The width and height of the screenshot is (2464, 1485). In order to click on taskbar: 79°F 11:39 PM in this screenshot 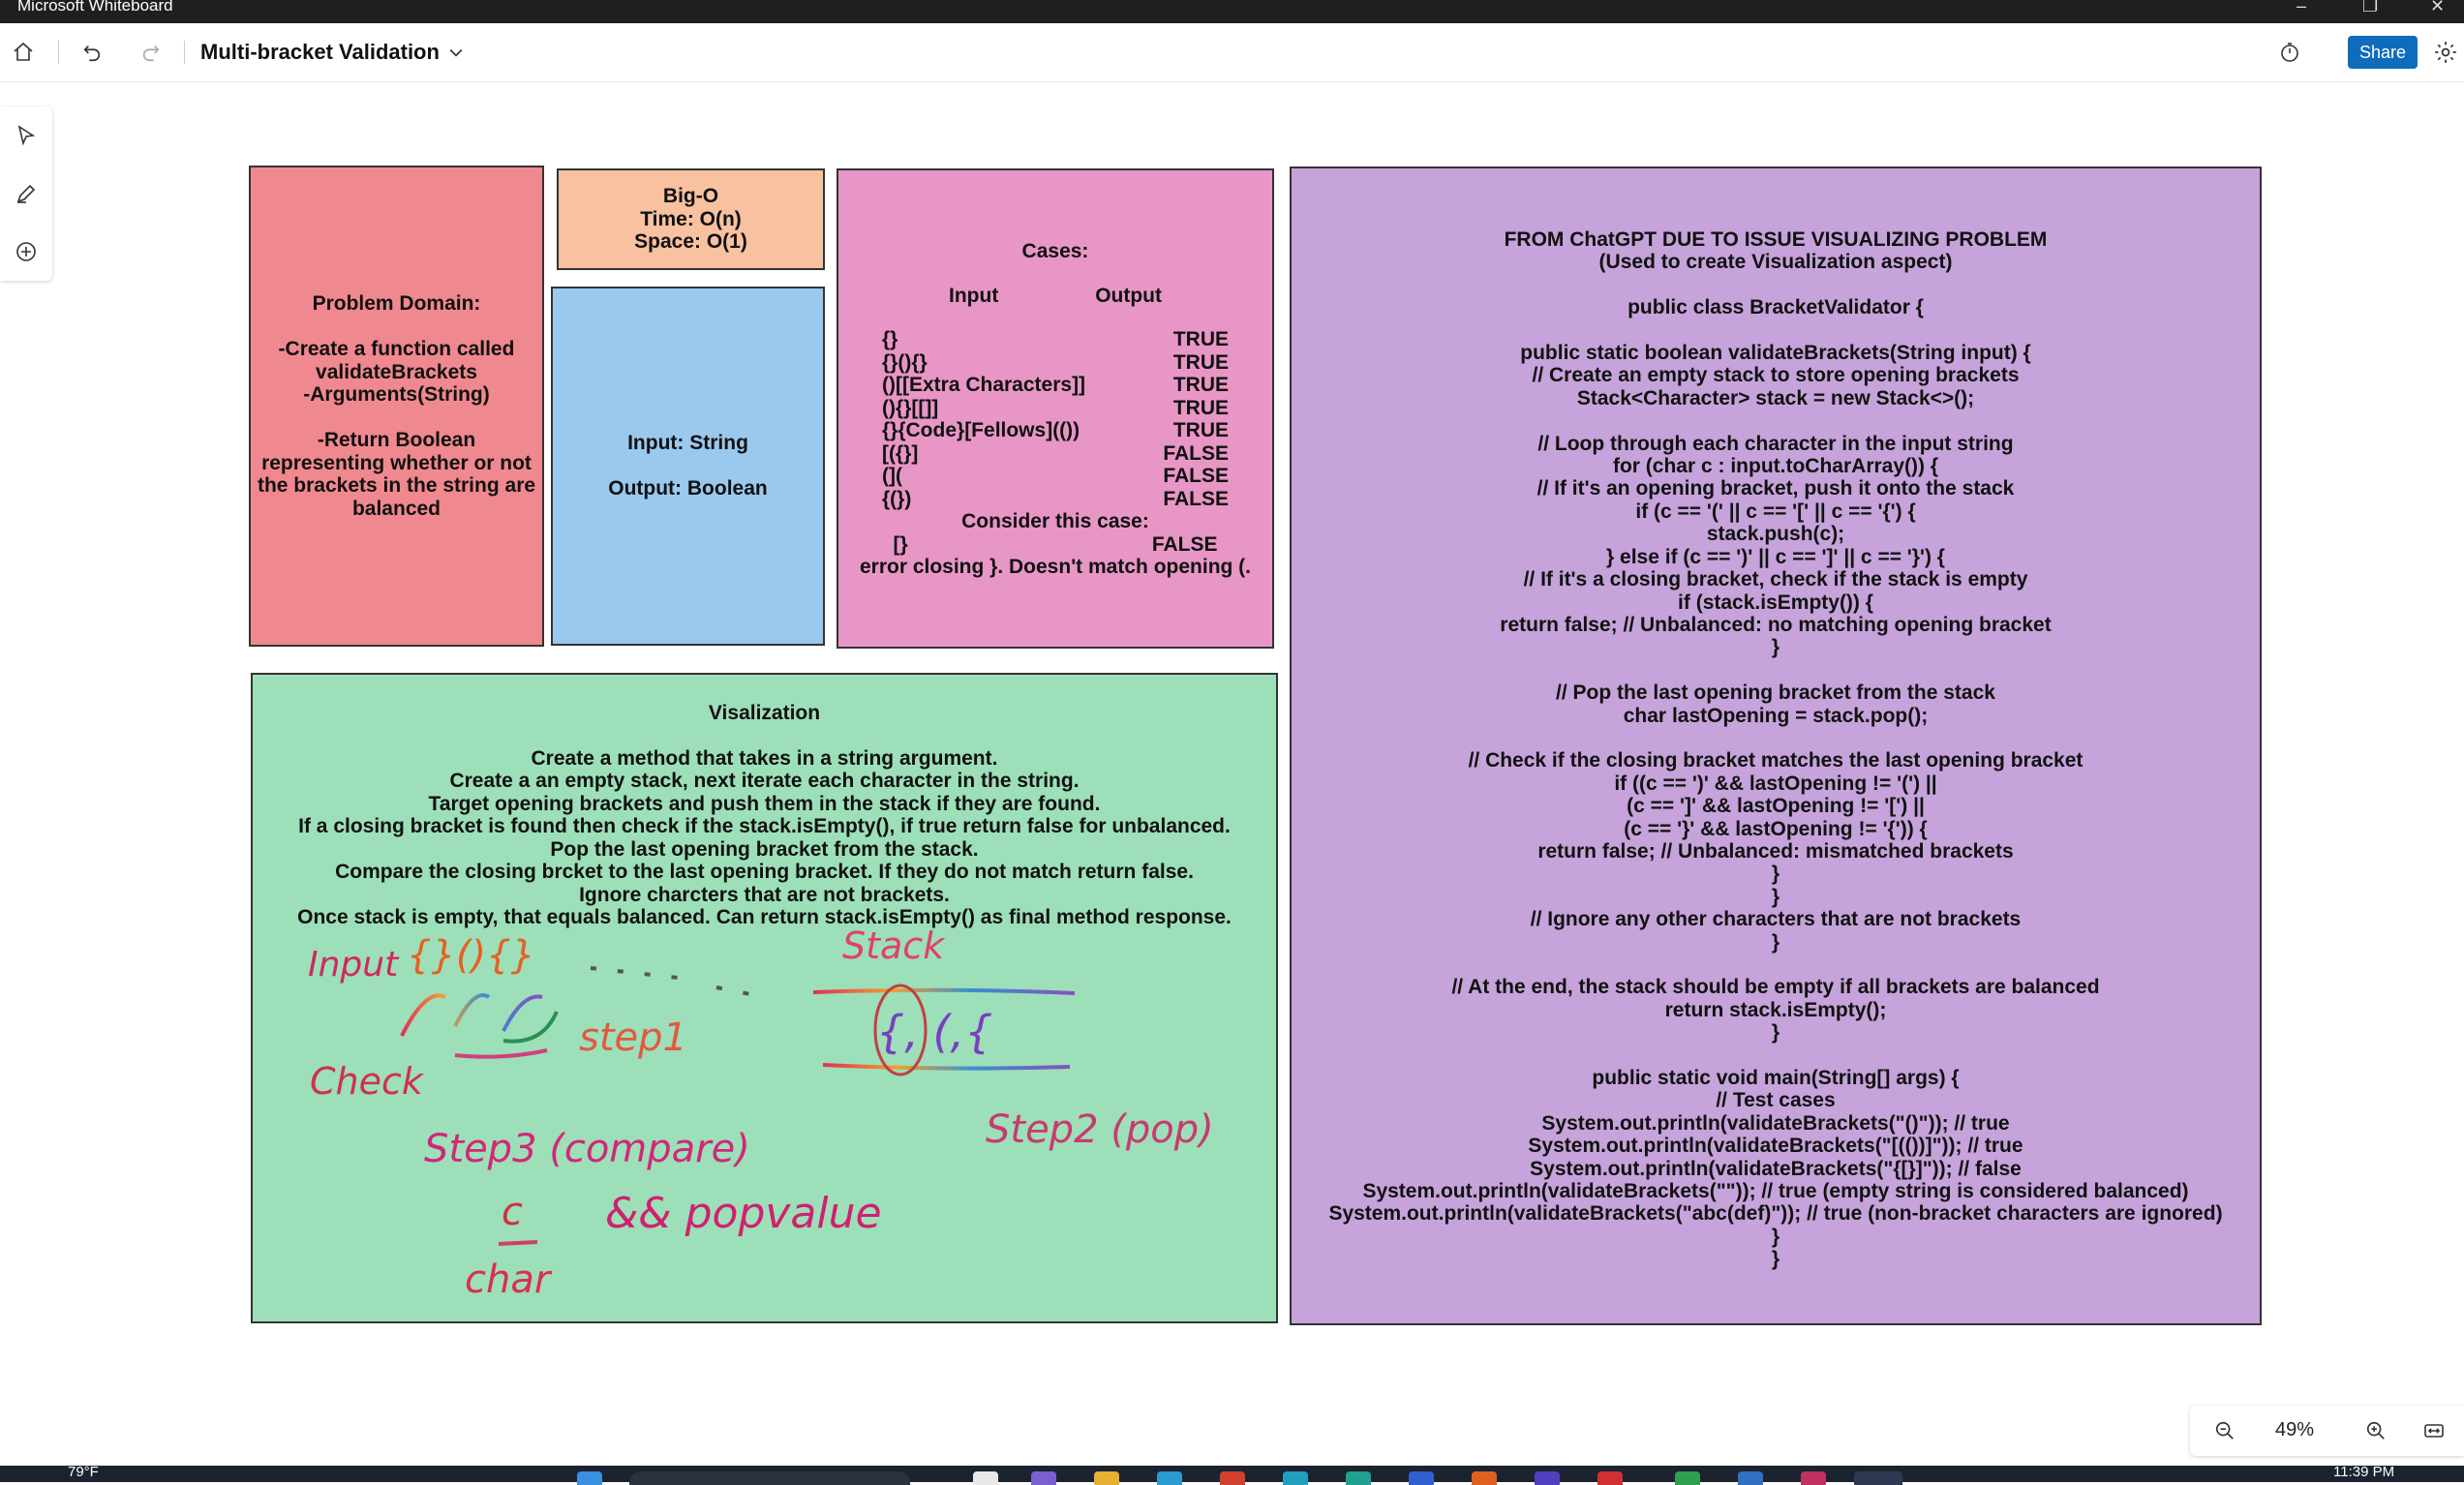, I will do `click(1232, 1474)`.